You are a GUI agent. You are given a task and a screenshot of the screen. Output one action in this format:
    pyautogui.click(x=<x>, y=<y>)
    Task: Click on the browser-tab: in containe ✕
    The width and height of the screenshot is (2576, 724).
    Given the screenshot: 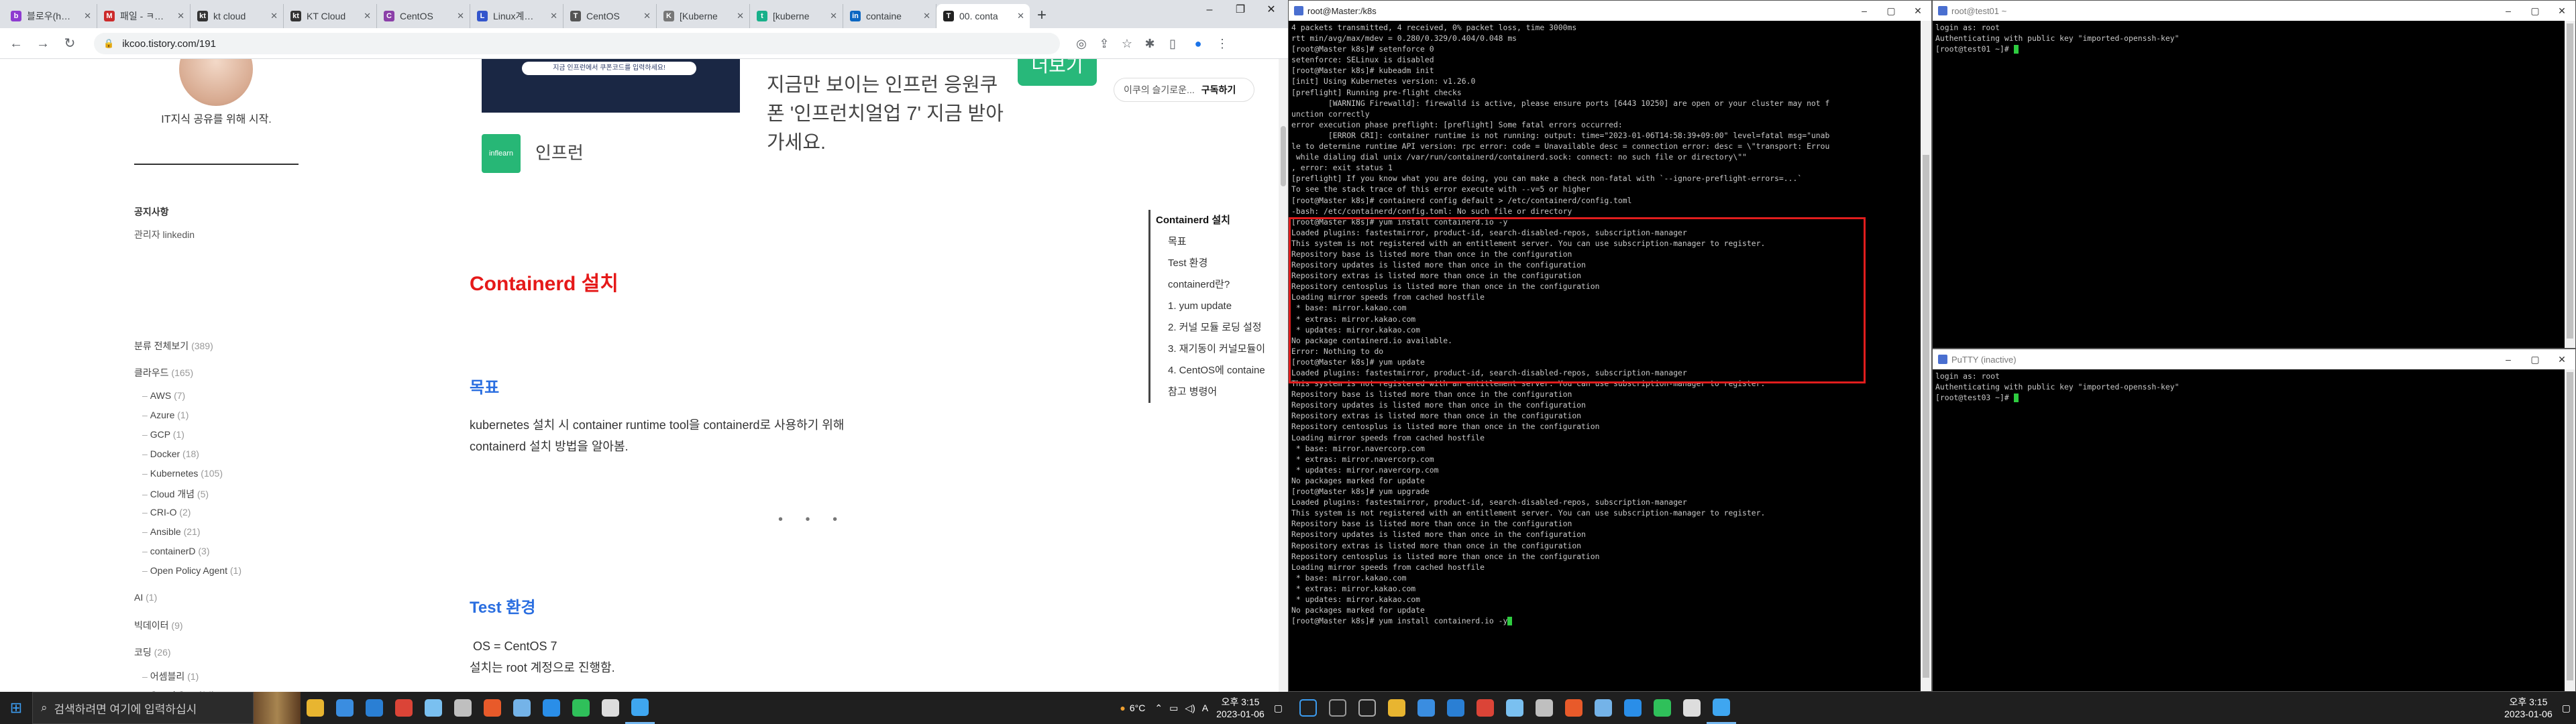 What is the action you would take?
    pyautogui.click(x=889, y=16)
    